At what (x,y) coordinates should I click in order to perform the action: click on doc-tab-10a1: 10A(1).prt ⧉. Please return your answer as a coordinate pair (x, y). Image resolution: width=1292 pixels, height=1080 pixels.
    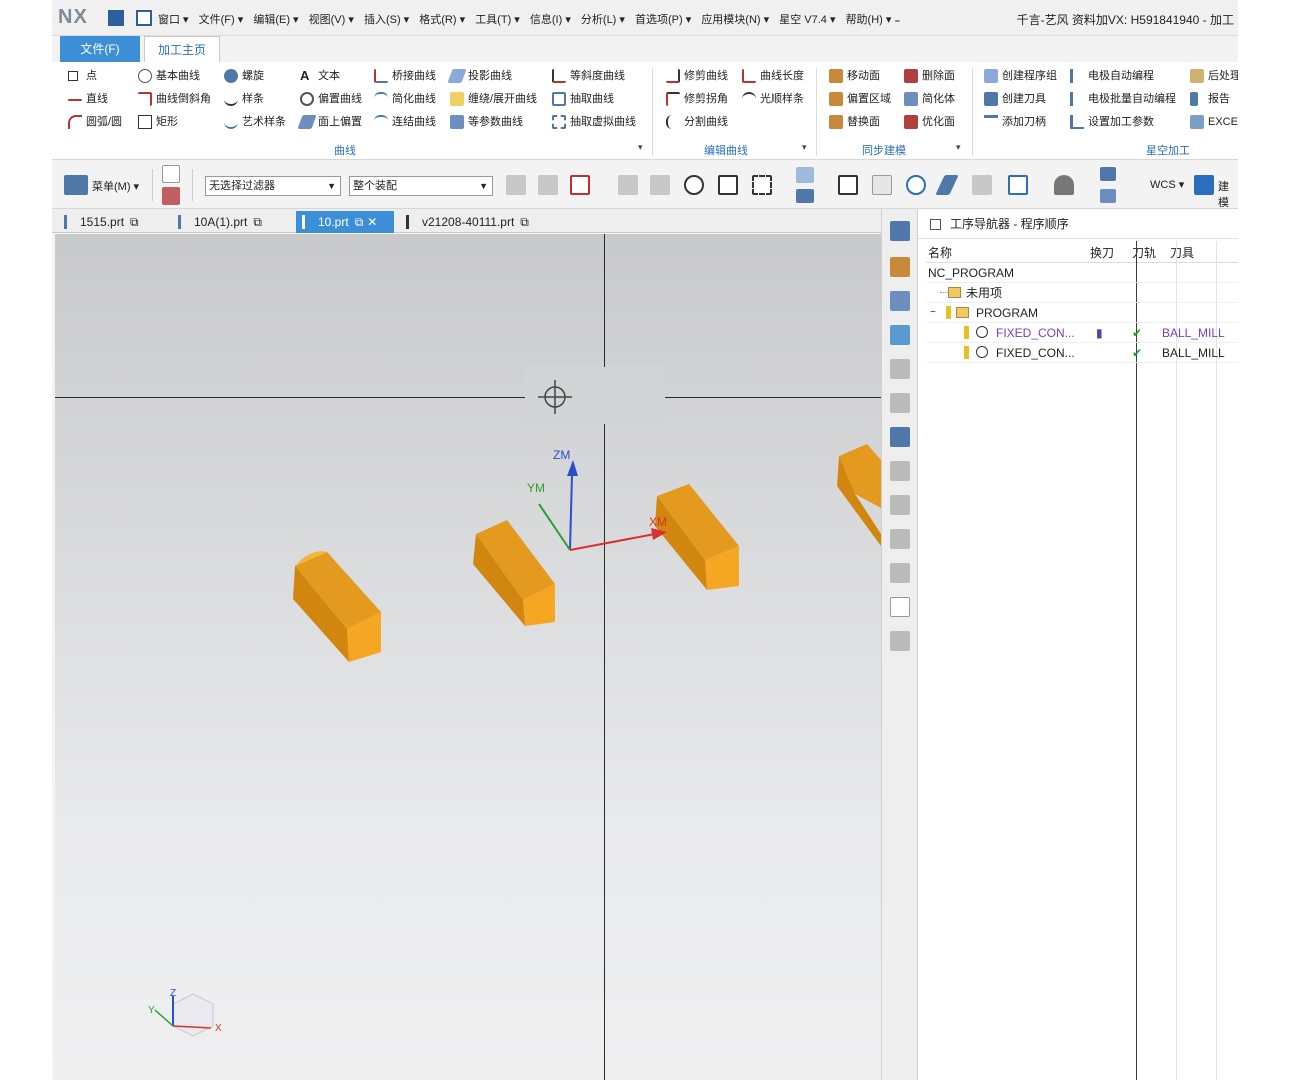
    Looking at the image, I should click on (230, 222).